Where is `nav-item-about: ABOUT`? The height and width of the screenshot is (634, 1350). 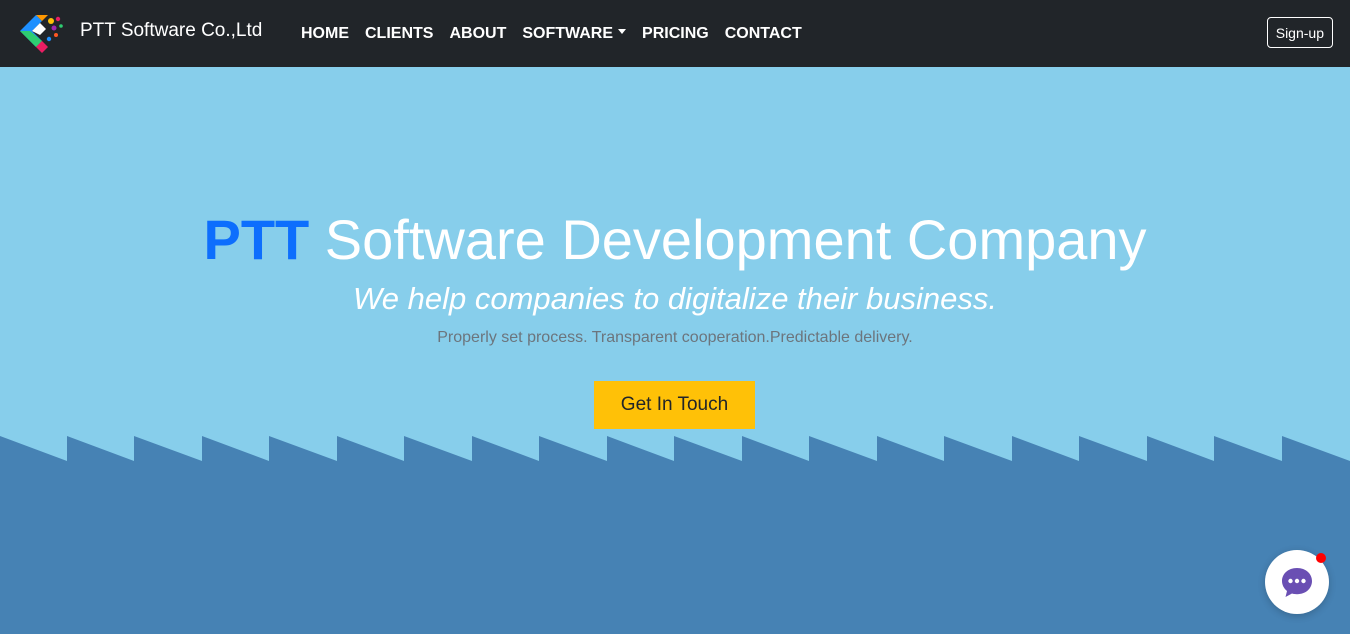 nav-item-about: ABOUT is located at coordinates (477, 33).